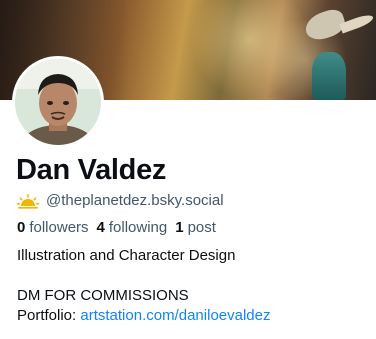 The height and width of the screenshot is (339, 376). I want to click on posts-count: 1, so click(179, 227).